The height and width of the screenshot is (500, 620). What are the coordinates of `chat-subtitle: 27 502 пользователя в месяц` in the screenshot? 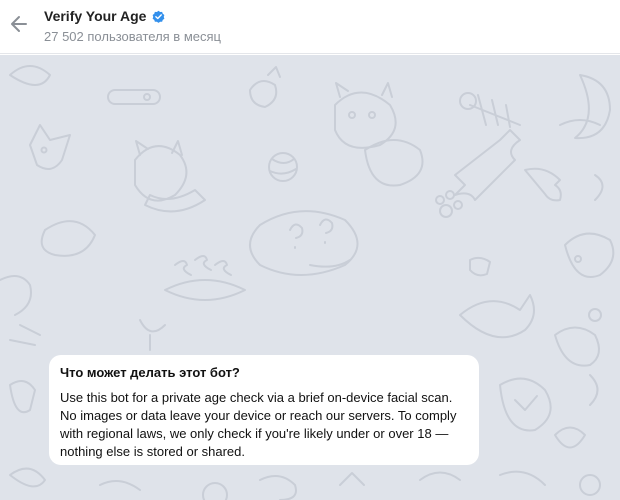 It's located at (132, 36).